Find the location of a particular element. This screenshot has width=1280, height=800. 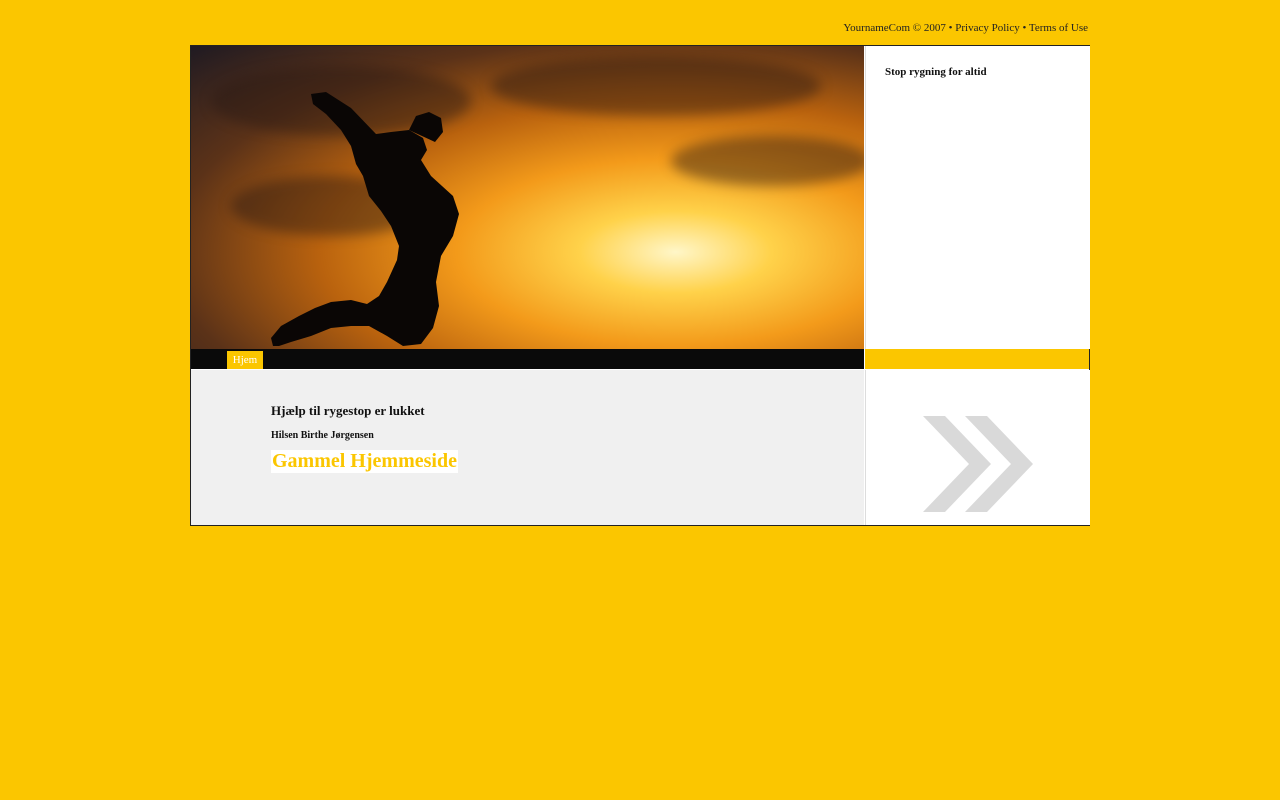

sidebar-bottom-panel is located at coordinates (977, 447).